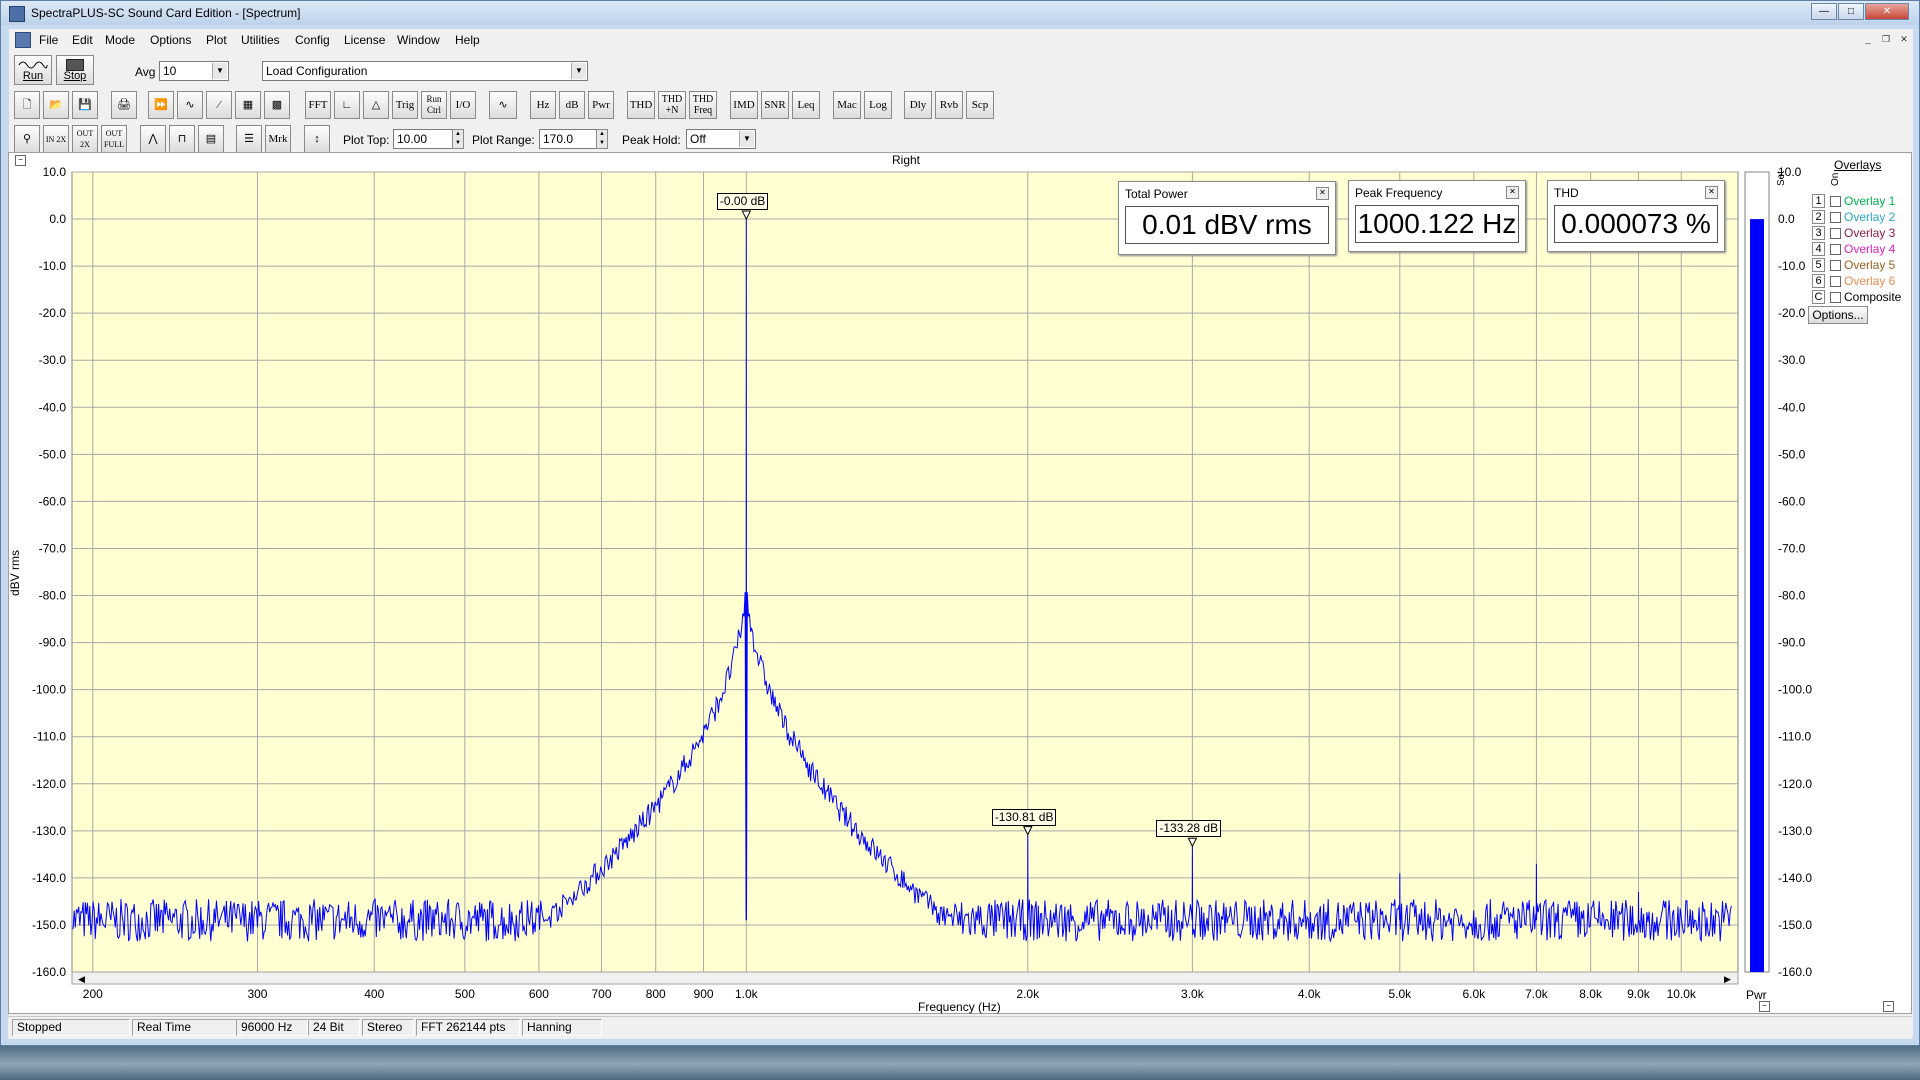 This screenshot has height=1080, width=1920. What do you see at coordinates (425, 71) in the screenshot?
I see `config-select: Load Configuration ▼` at bounding box center [425, 71].